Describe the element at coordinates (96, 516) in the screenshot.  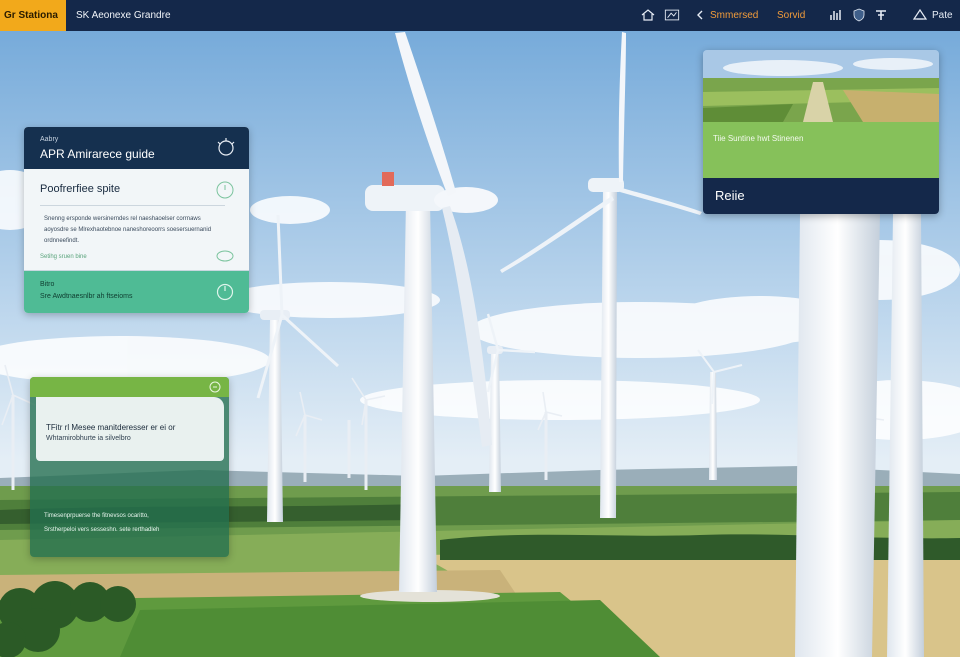
I see `notice-body-1: Timesenprpuerse the fitnevsos ocaritto,` at that location.